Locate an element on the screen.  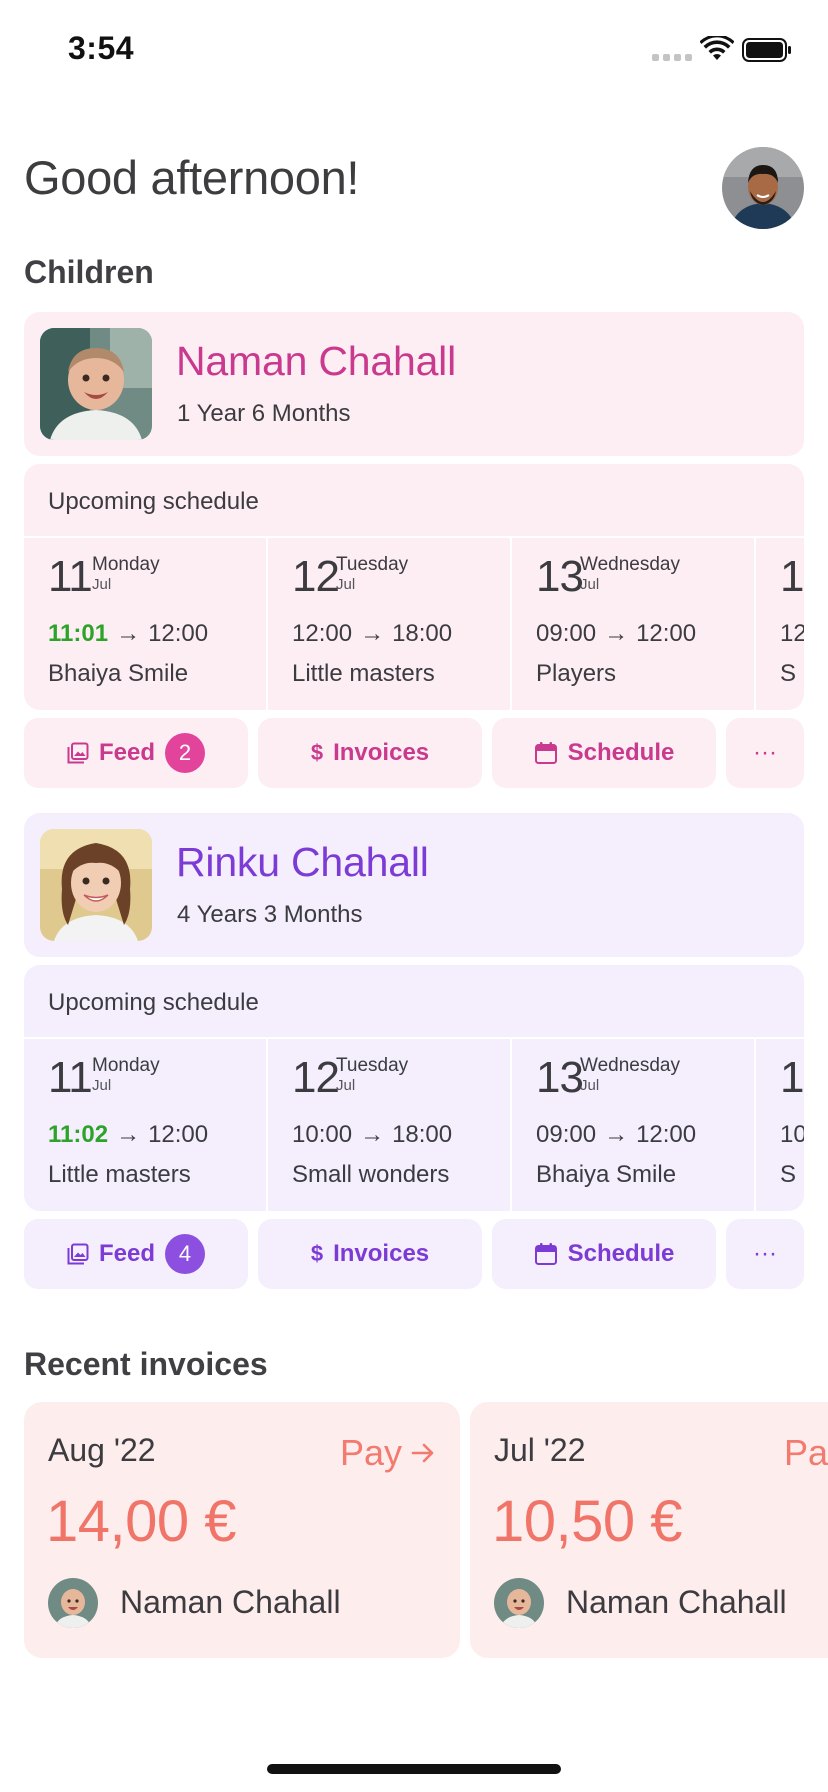
invoice-card: Aug '22 Pay 14,00 € Naman Chahall is located at coordinates (242, 1530).